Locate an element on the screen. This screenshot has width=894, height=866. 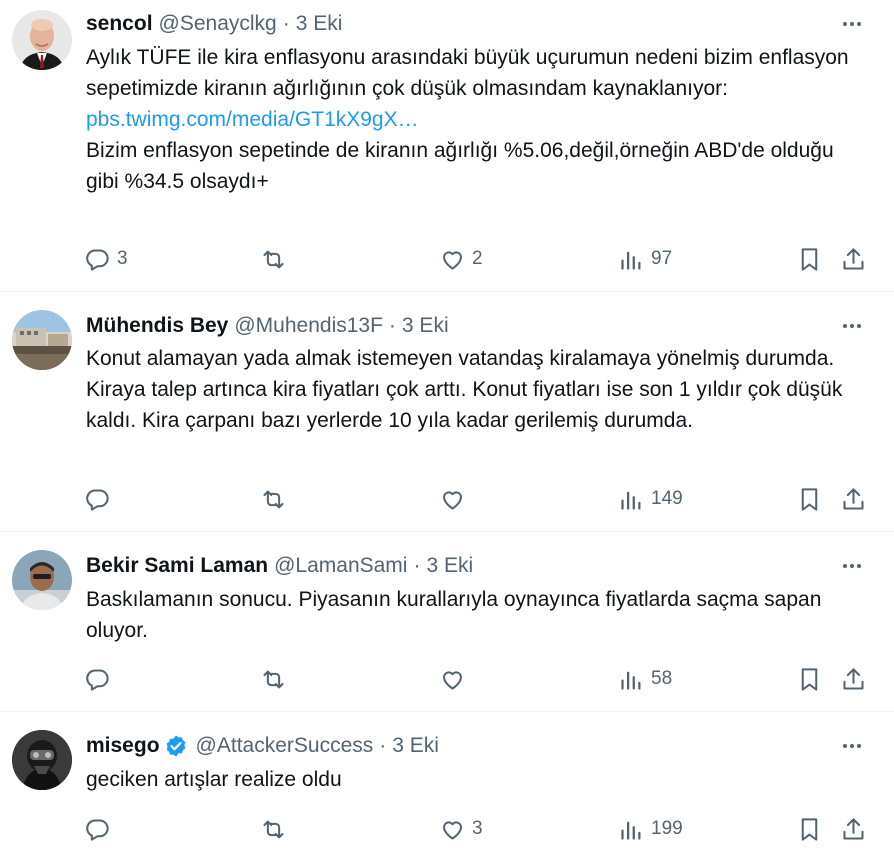
action-bar: 3 2 97 is located at coordinates (479, 259).